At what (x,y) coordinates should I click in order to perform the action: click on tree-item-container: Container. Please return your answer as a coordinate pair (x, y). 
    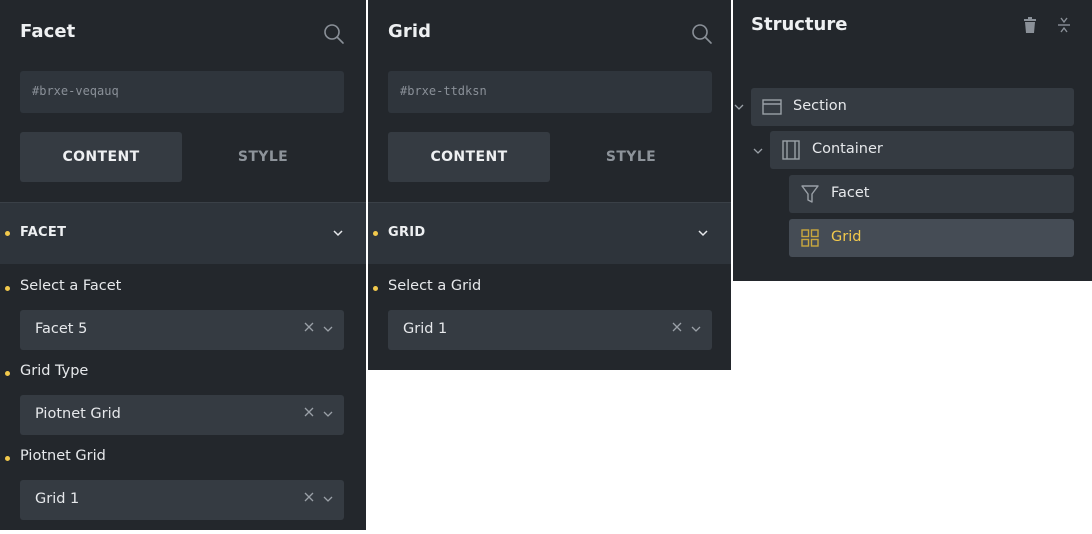
    Looking at the image, I should click on (922, 150).